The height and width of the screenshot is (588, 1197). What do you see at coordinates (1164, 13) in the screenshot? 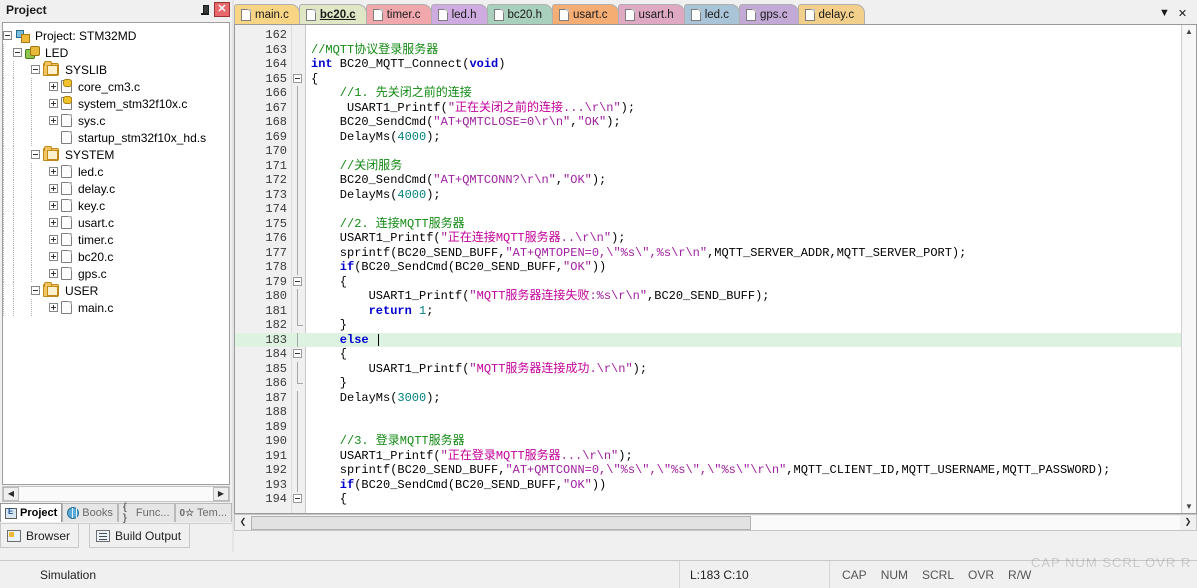
I see `chevron-down-icon: ▼` at bounding box center [1164, 13].